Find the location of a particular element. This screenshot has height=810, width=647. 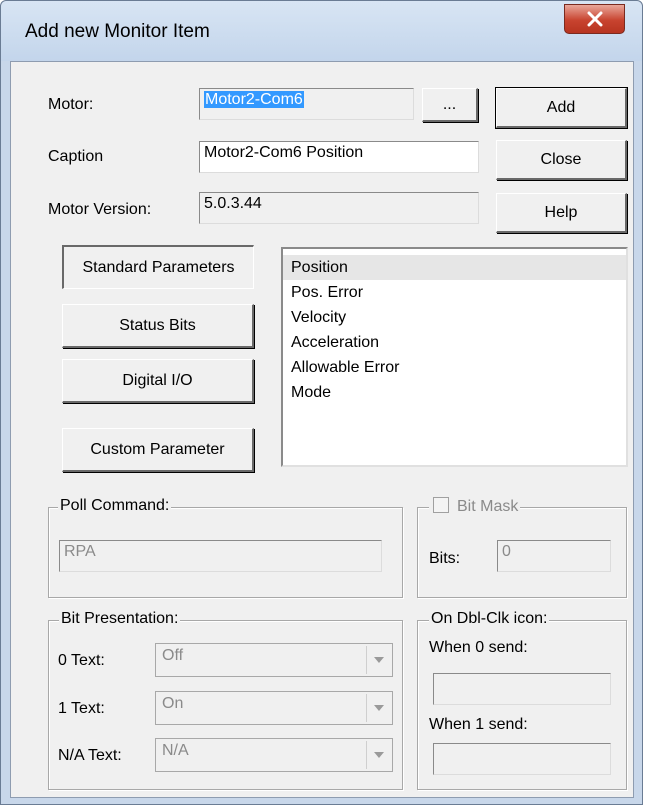

na-text-label: N/A Text: is located at coordinates (90, 755).